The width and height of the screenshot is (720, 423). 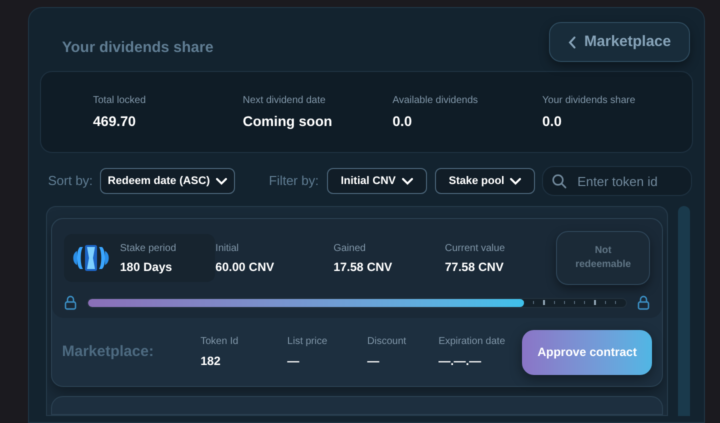 What do you see at coordinates (472, 342) in the screenshot?
I see `field-label: Expiration date` at bounding box center [472, 342].